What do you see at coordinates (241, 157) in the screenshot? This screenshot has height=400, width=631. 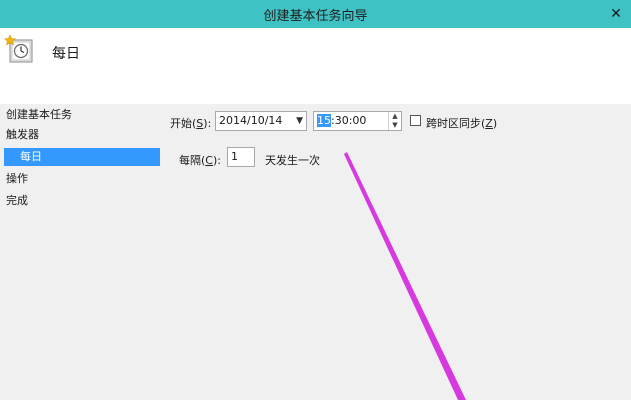 I see `recur-days-input: 1` at bounding box center [241, 157].